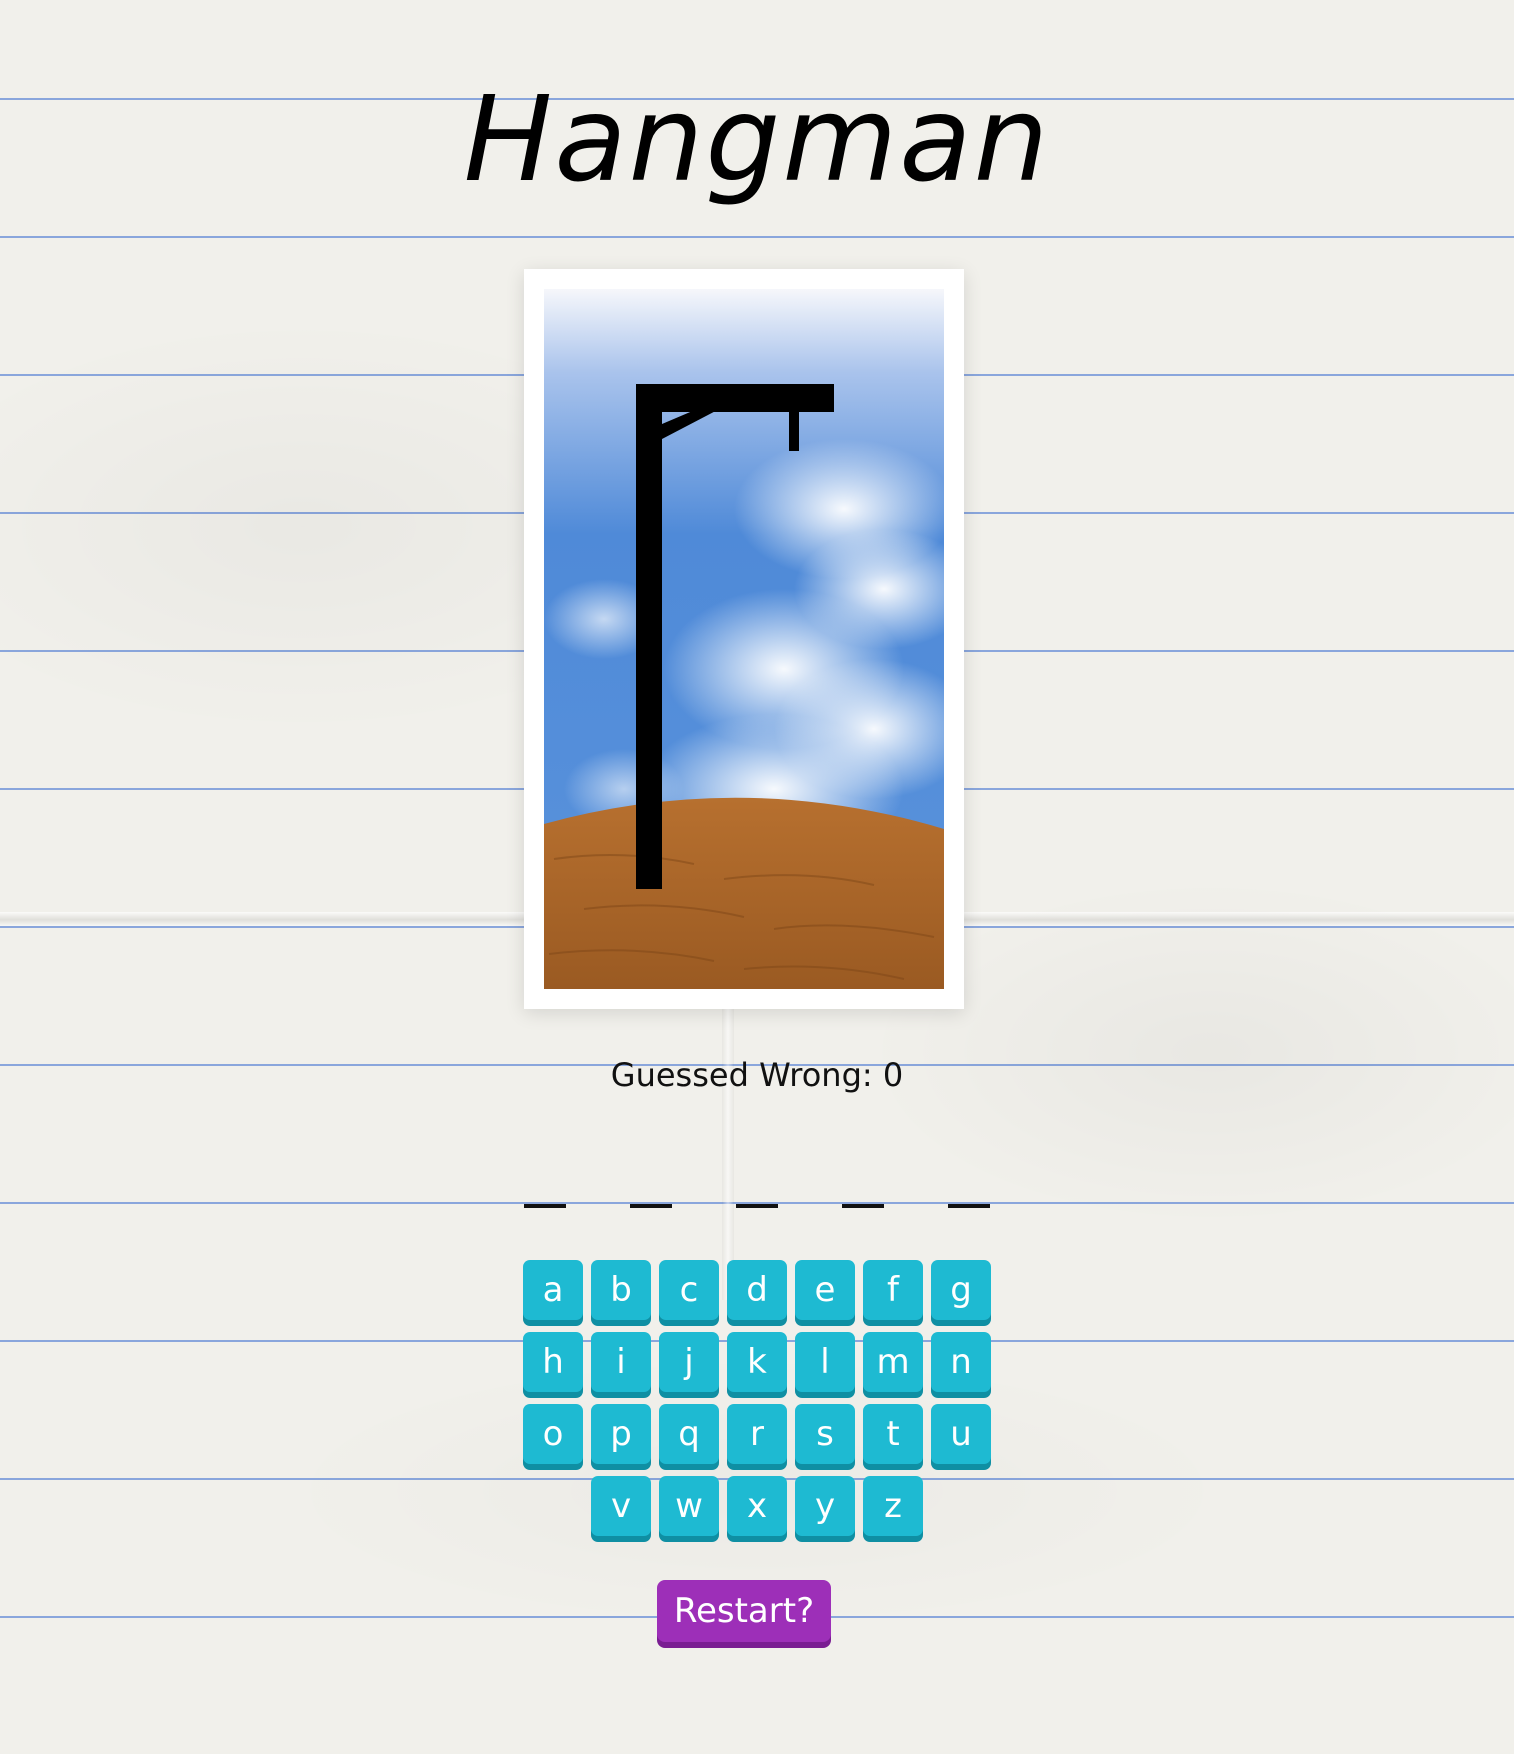  Describe the element at coordinates (961, 1362) in the screenshot. I see `letter-key-n: n` at that location.